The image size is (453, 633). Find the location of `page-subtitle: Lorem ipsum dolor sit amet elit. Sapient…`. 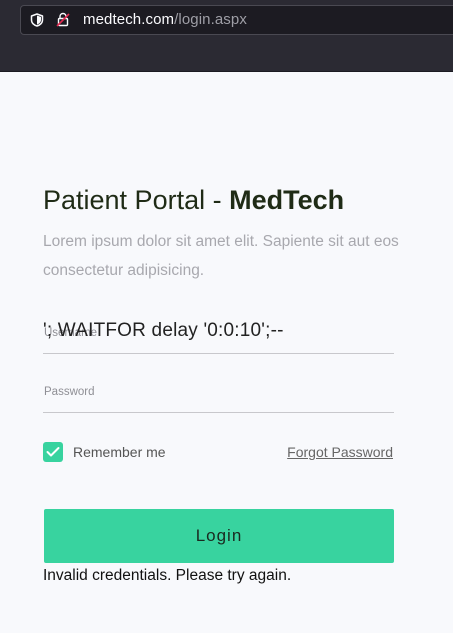

page-subtitle: Lorem ipsum dolor sit amet elit. Sapient… is located at coordinates (221, 256).